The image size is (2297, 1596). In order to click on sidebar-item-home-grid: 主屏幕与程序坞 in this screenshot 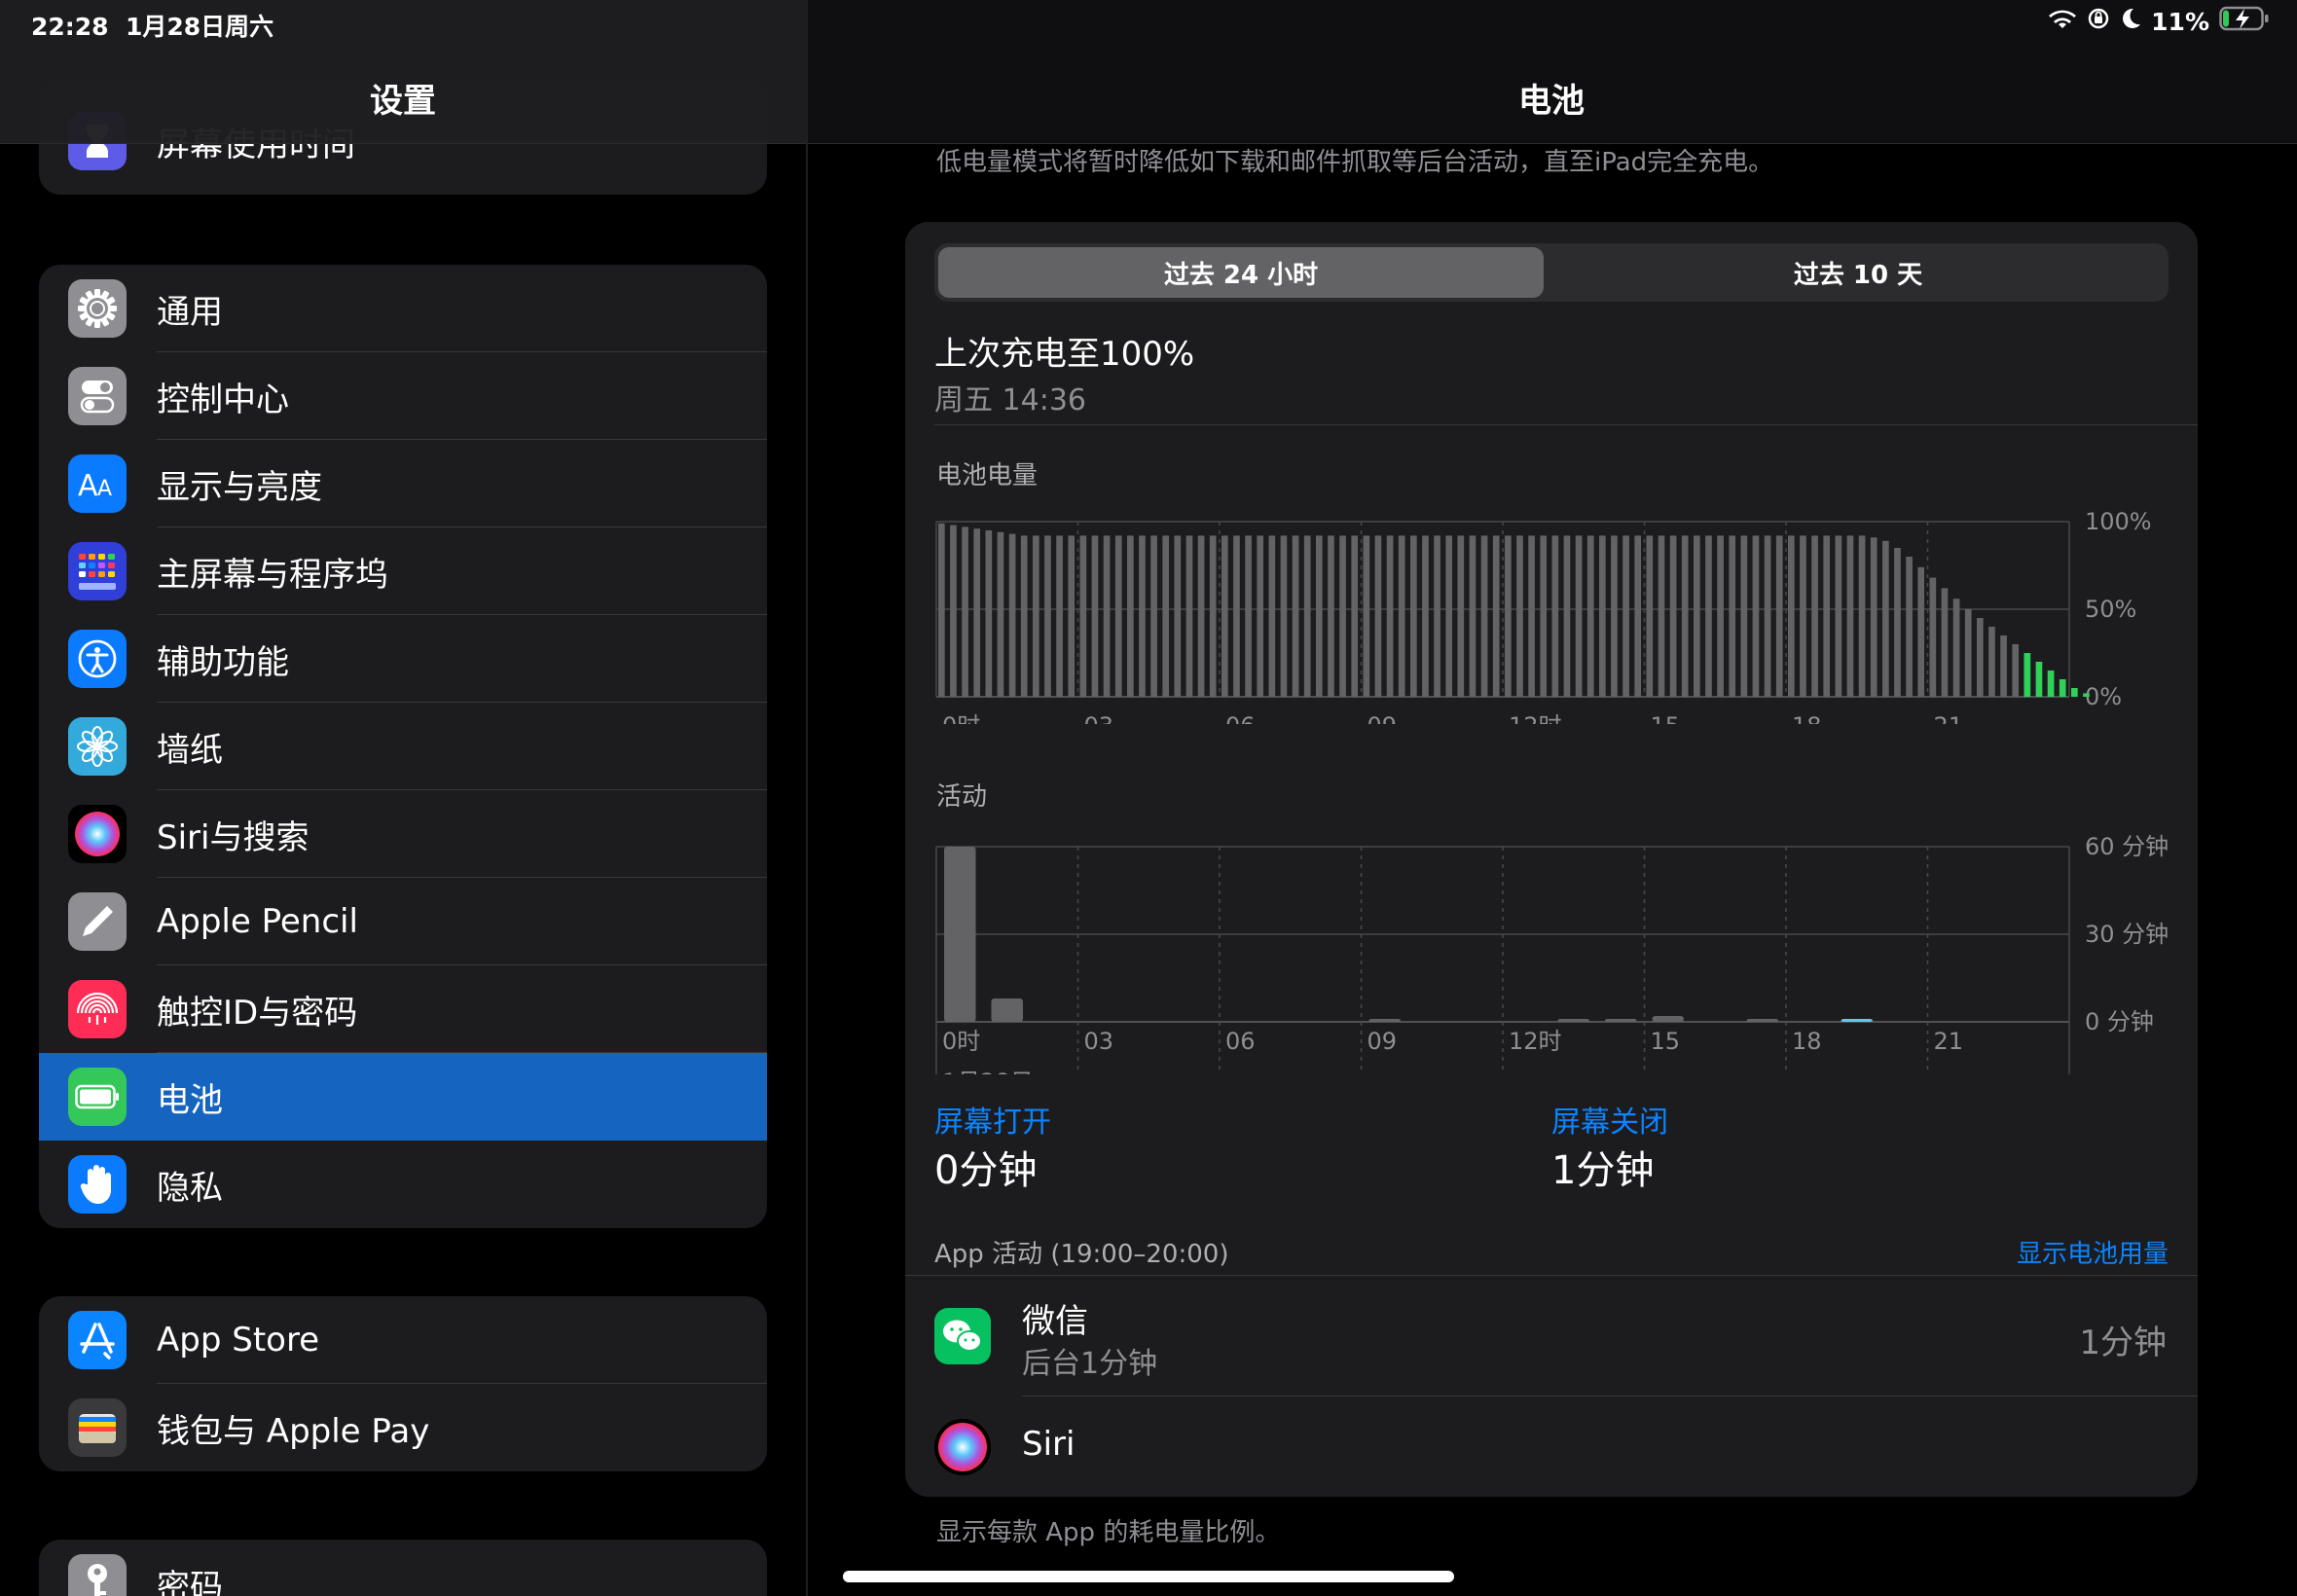, I will do `click(403, 571)`.